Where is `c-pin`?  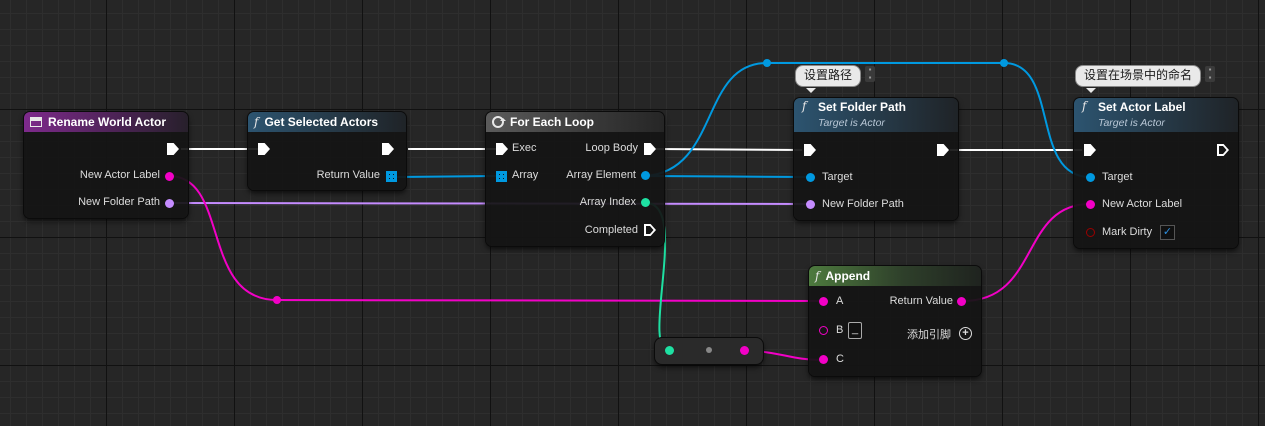
c-pin is located at coordinates (823, 359).